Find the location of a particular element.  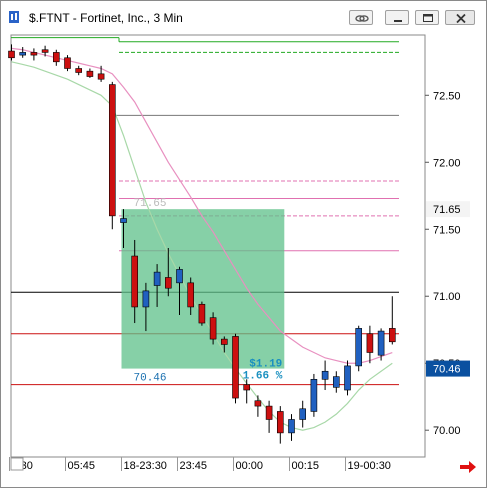

restore-button is located at coordinates (427, 17).